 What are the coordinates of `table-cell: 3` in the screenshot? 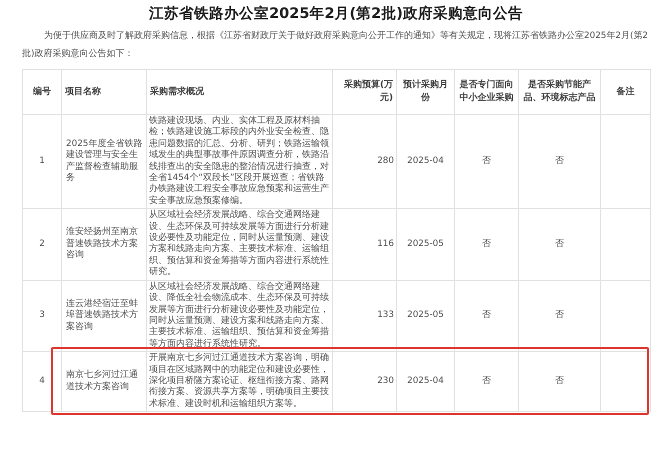 It's located at (42, 316).